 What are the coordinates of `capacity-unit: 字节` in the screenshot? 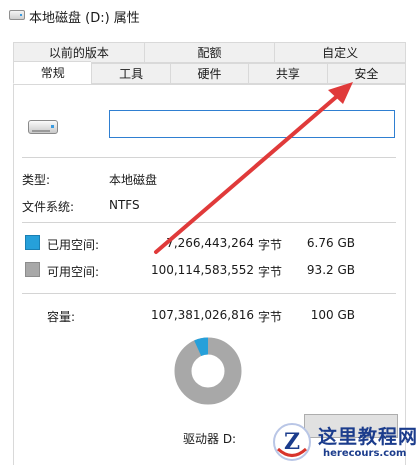 It's located at (270, 317).